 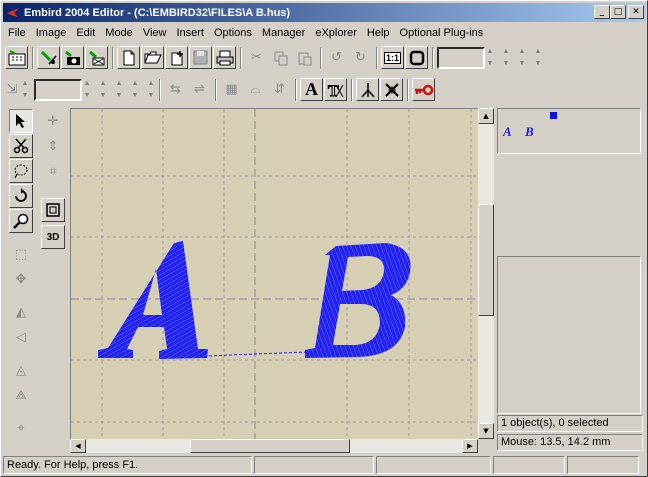 What do you see at coordinates (367, 89) in the screenshot?
I see `split-button` at bounding box center [367, 89].